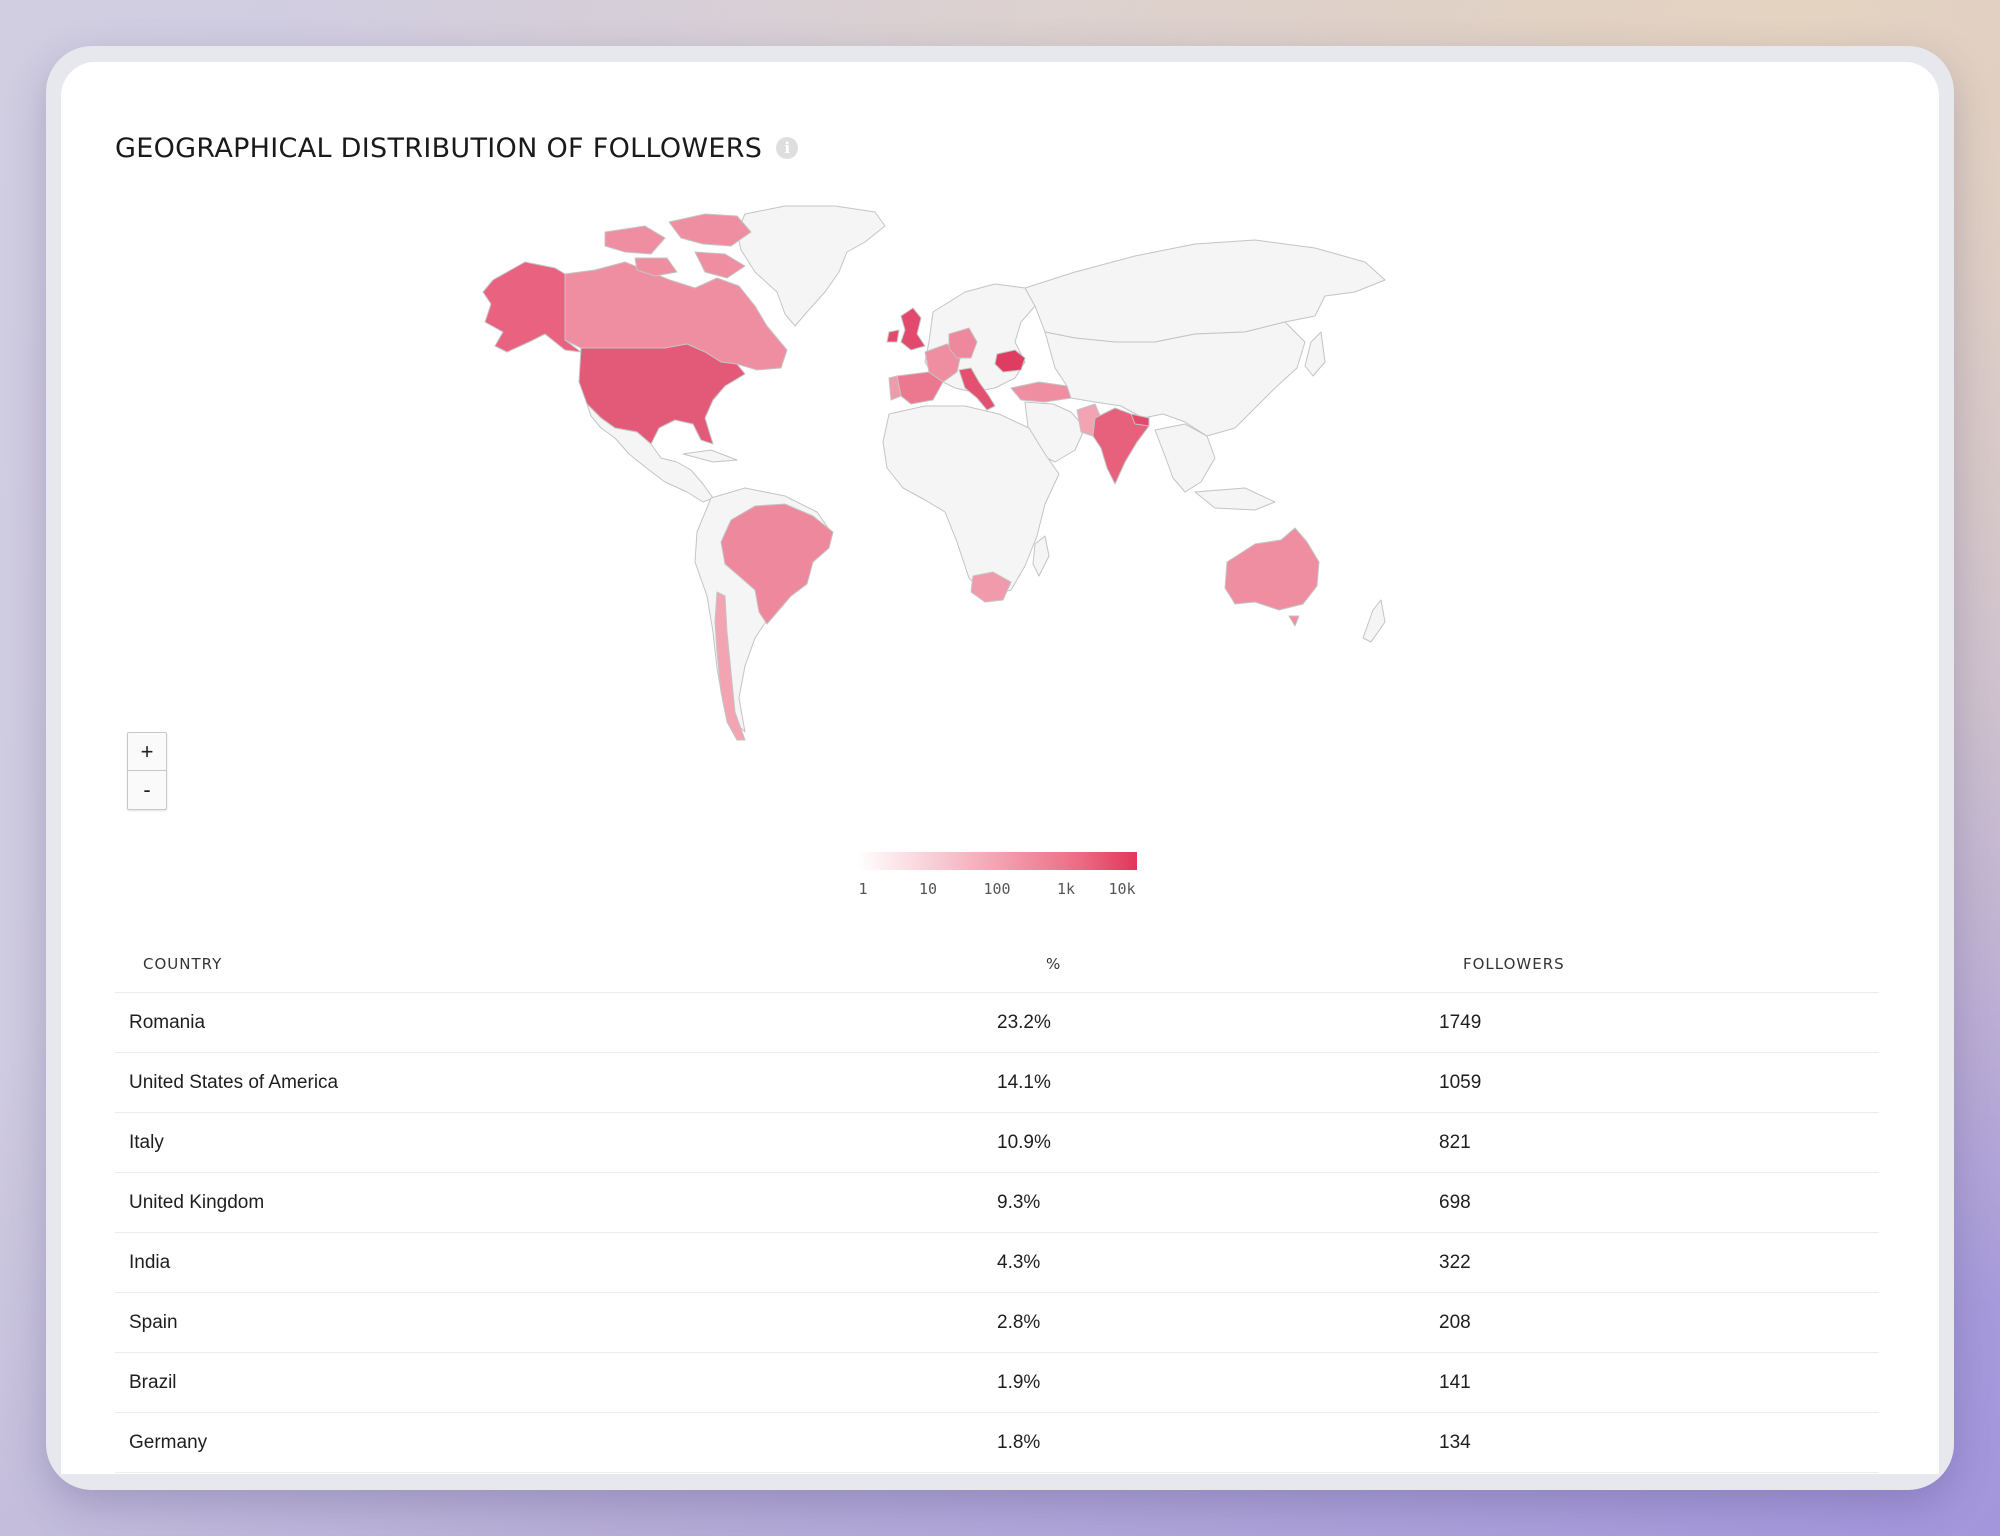 This screenshot has height=1536, width=2000. Describe the element at coordinates (150, 1262) in the screenshot. I see `cell-country: India` at that location.